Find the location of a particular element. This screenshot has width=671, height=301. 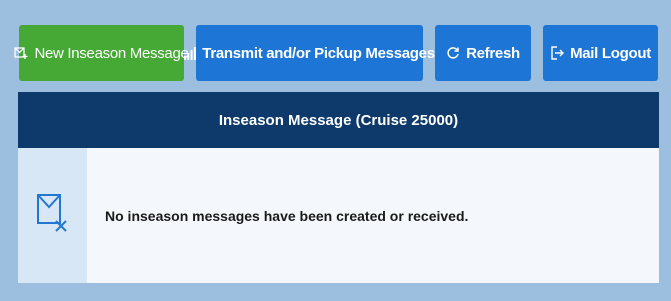

mail-x-icon is located at coordinates (53, 215).